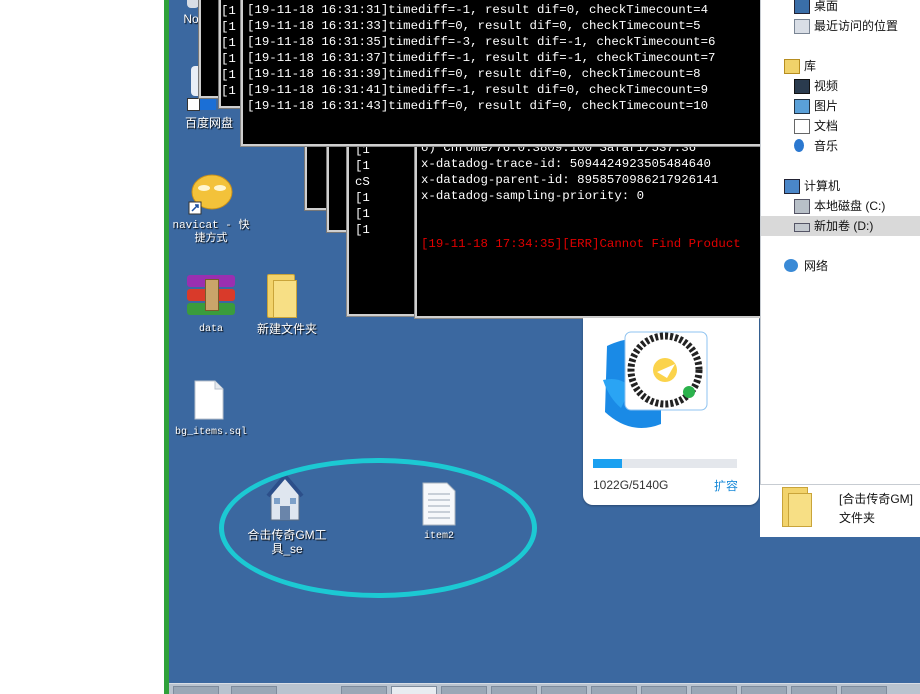 This screenshot has height=694, width=920. What do you see at coordinates (662, 380) in the screenshot?
I see `mini-program-qr-icon` at bounding box center [662, 380].